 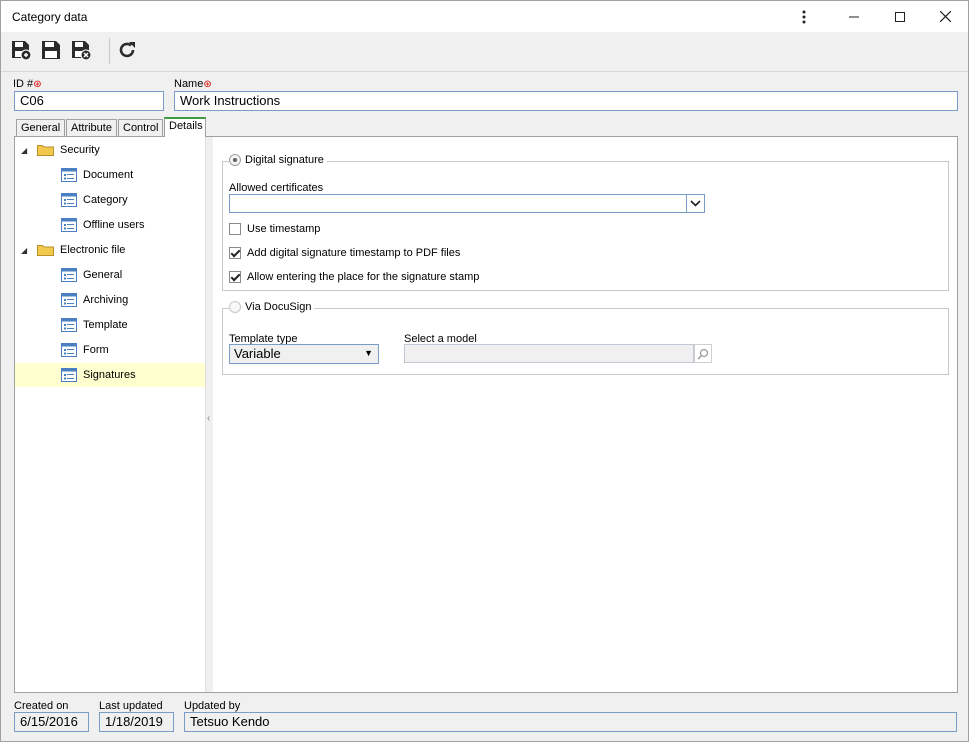 I want to click on refresh-icon, so click(x=127, y=50).